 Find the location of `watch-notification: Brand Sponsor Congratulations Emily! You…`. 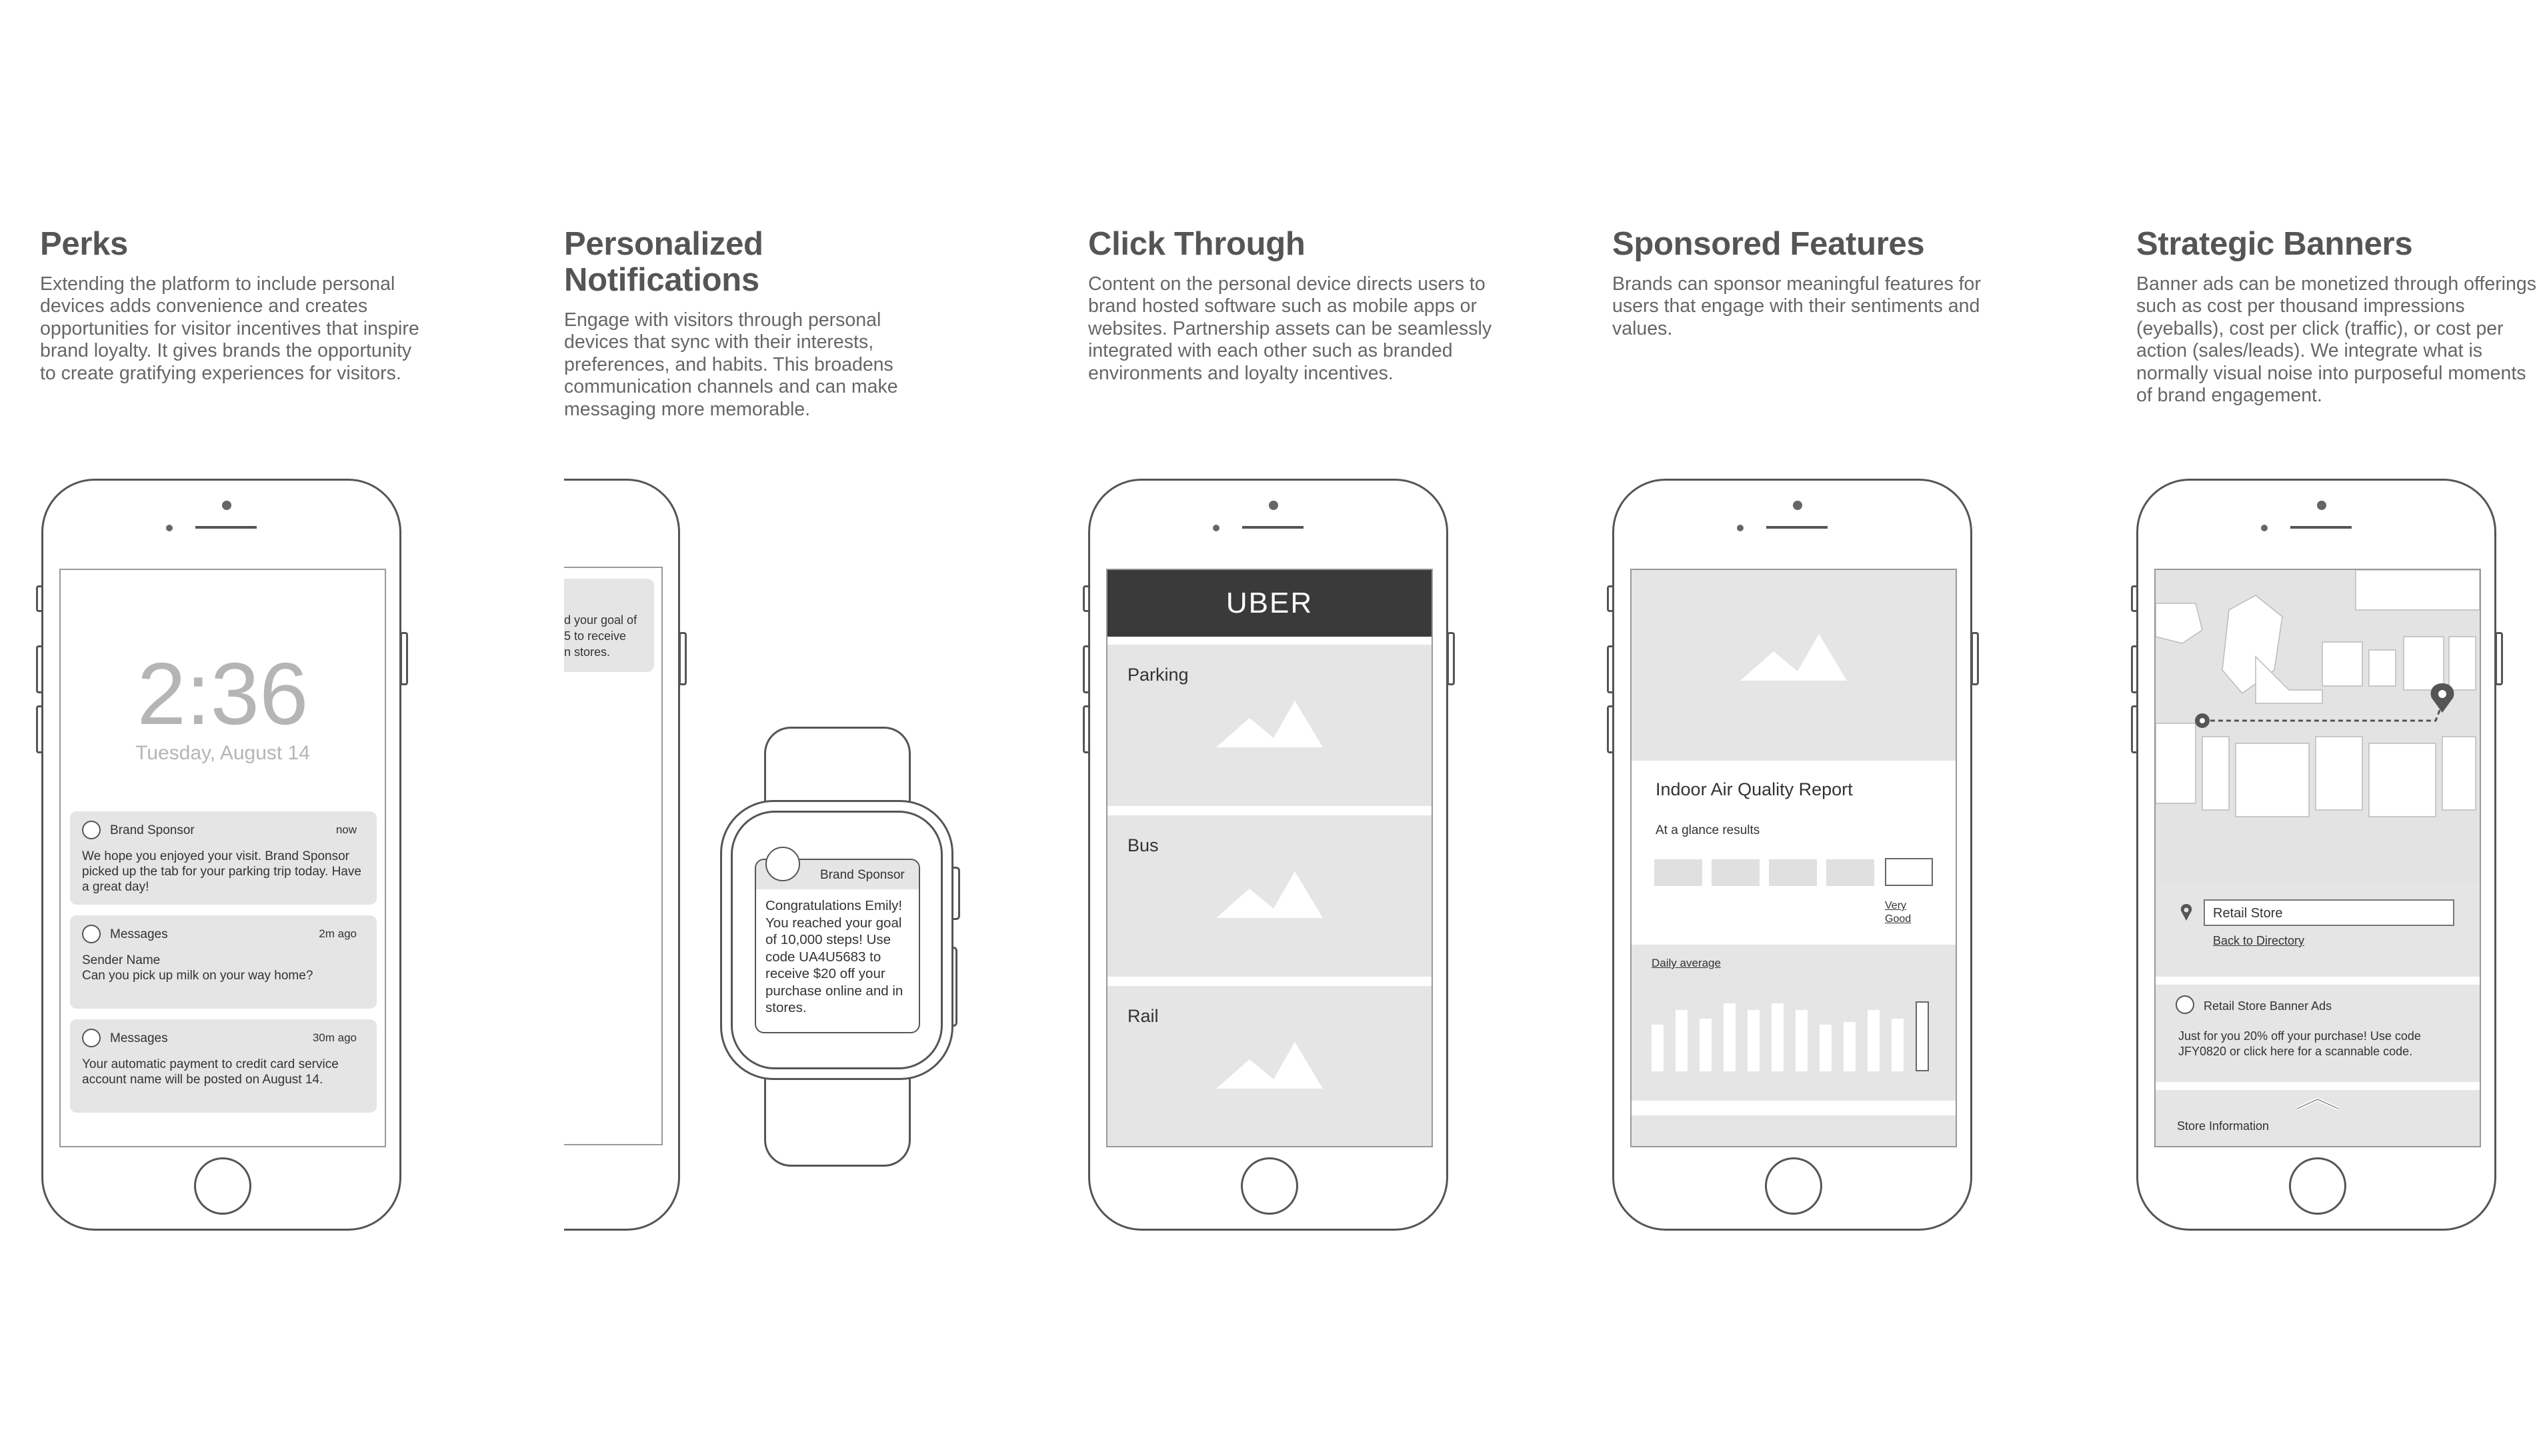

watch-notification: Brand Sponsor Congratulations Emily! You… is located at coordinates (837, 940).